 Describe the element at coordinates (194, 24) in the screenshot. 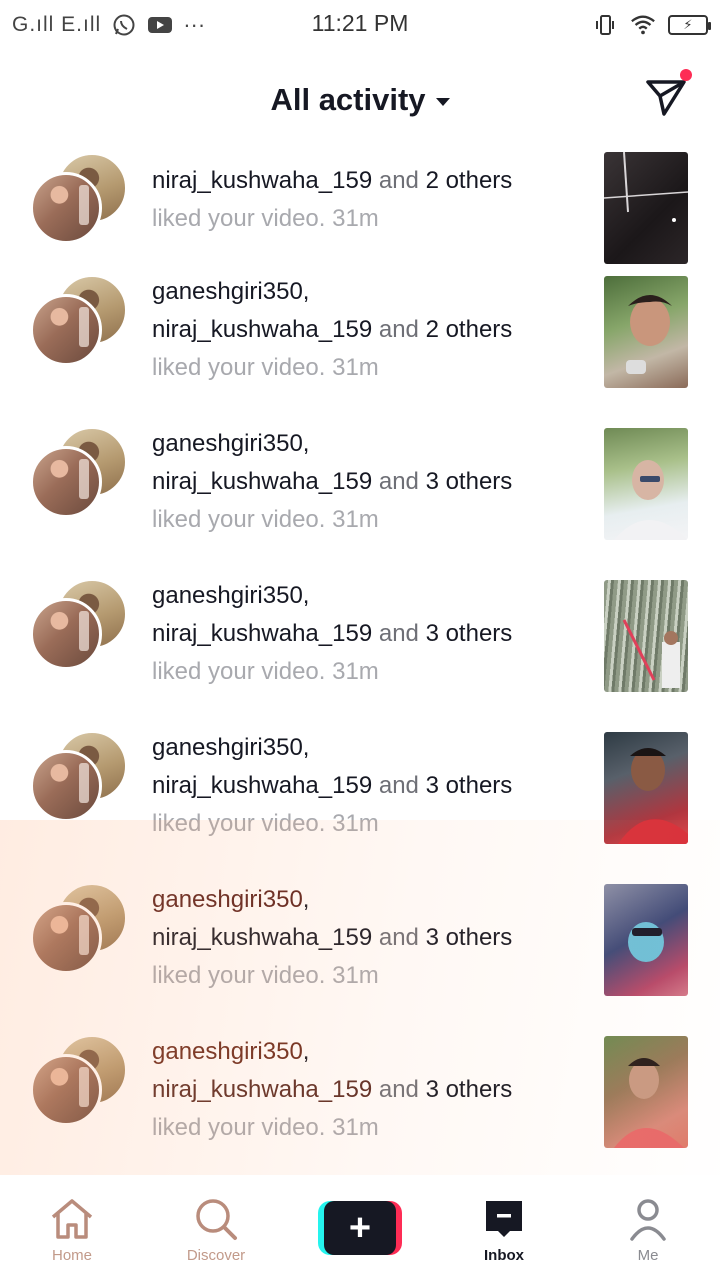

I see `more-notifications-icon: ···` at that location.